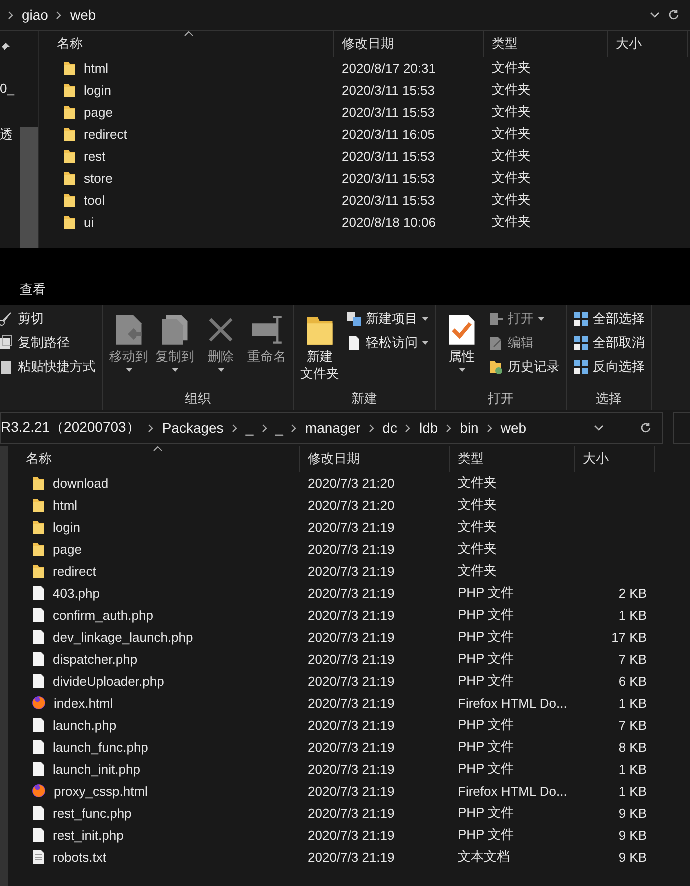  Describe the element at coordinates (462, 349) in the screenshot. I see `ribbon-button: 属性` at that location.